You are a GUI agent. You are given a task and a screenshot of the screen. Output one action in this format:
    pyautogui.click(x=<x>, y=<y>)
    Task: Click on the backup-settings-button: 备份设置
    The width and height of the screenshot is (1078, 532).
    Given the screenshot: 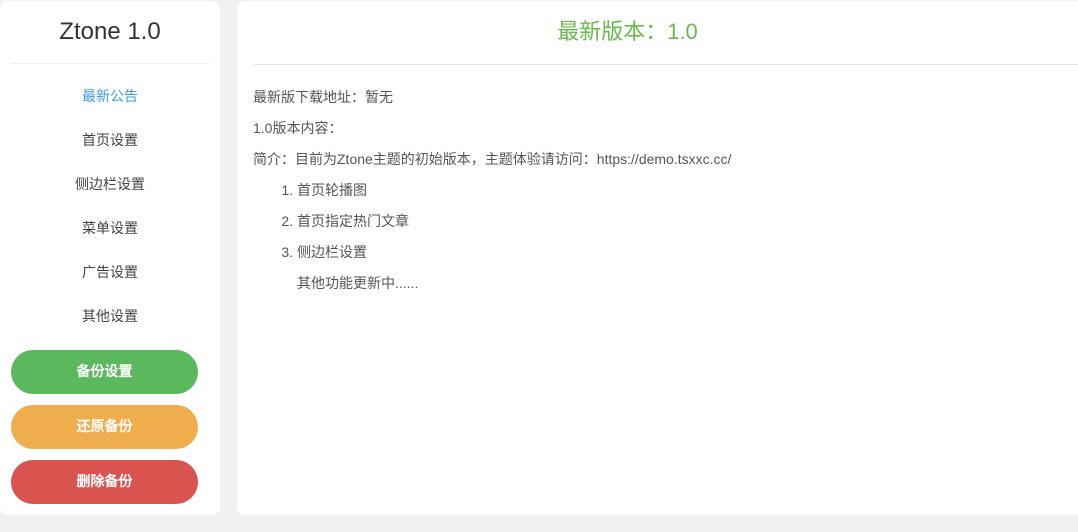 What is the action you would take?
    pyautogui.click(x=104, y=372)
    